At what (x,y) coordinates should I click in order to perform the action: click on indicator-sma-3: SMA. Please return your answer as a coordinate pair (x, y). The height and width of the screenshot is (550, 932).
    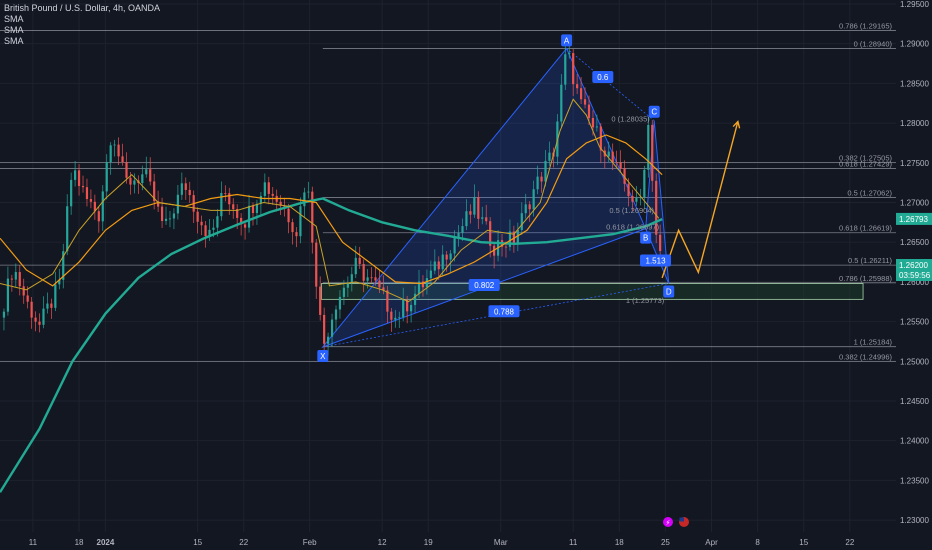
    Looking at the image, I should click on (82, 41).